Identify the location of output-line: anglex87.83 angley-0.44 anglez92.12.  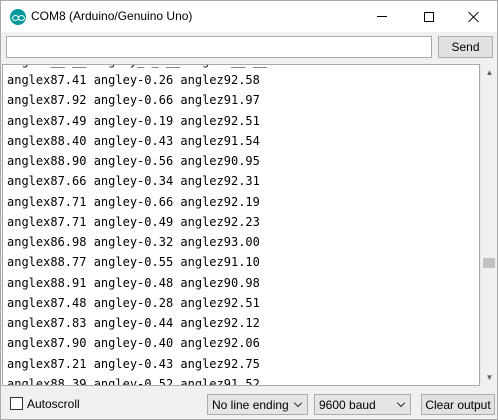
(133, 323).